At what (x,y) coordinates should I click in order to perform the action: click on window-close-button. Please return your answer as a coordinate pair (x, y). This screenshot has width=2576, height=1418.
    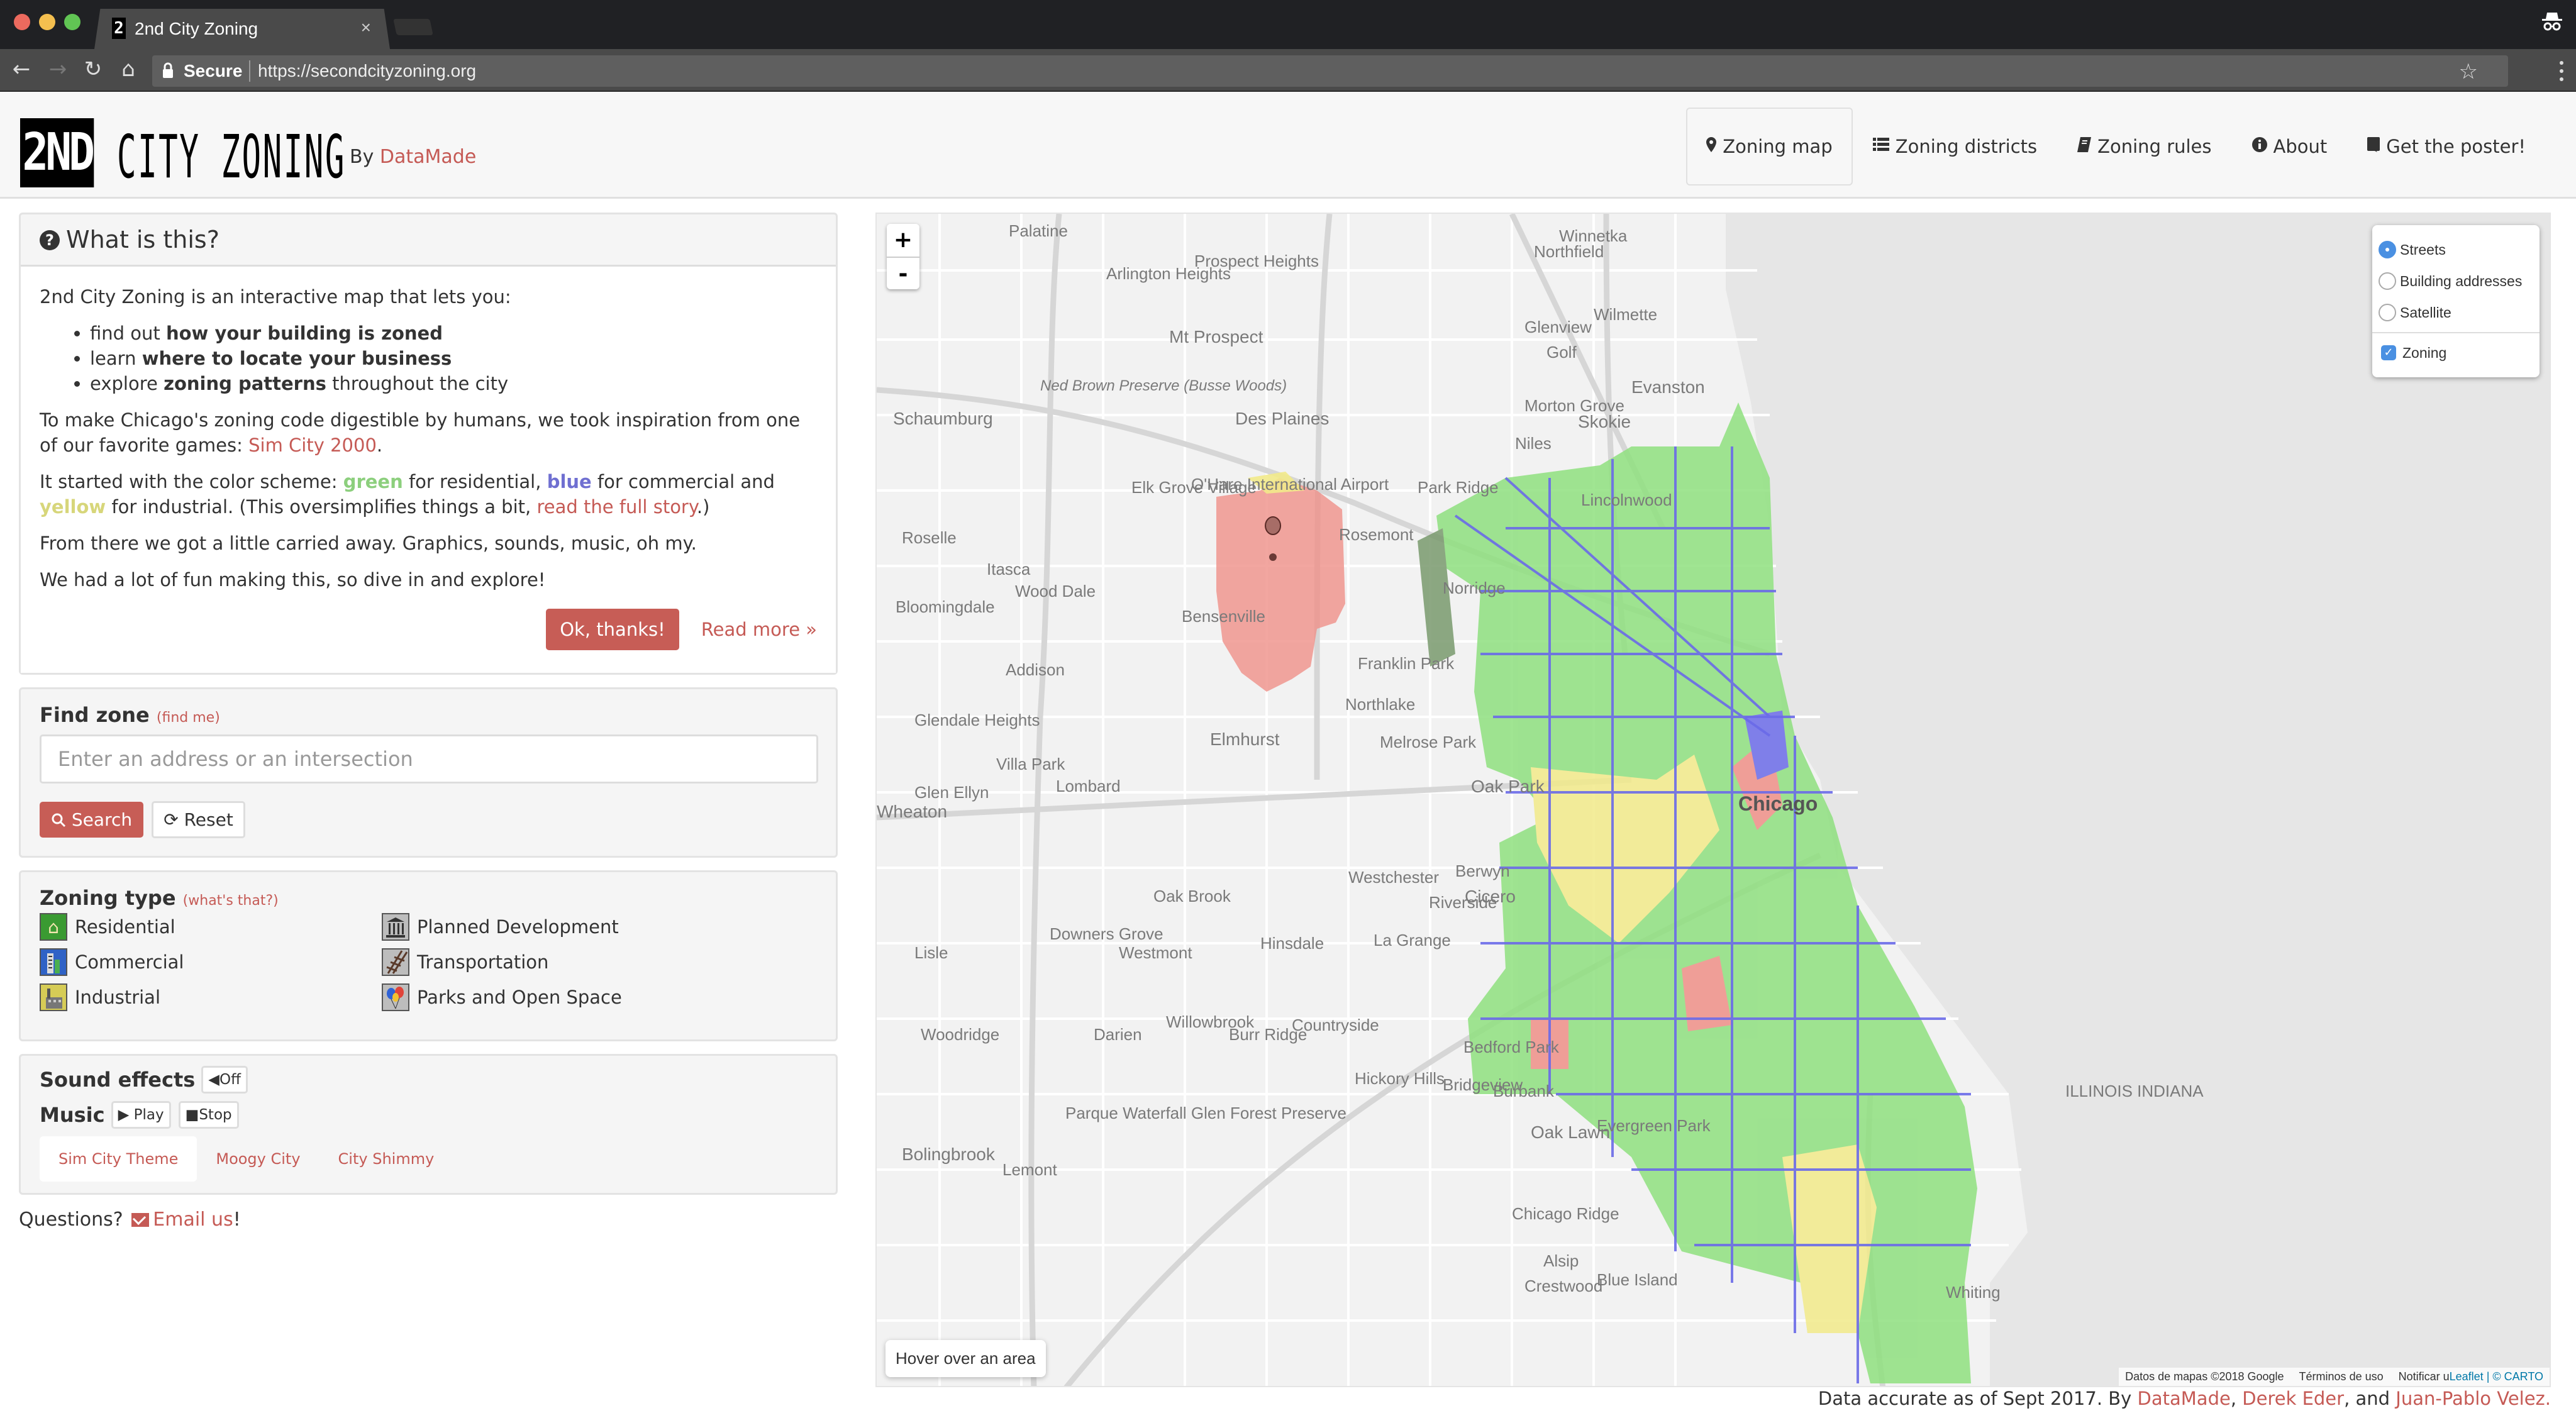
    Looking at the image, I should click on (22, 22).